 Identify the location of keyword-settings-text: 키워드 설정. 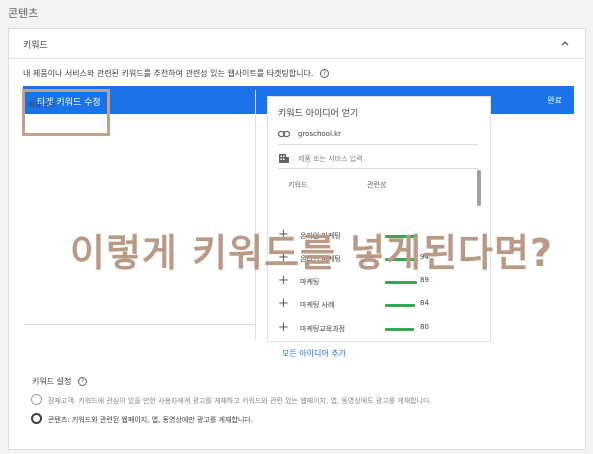
(52, 381).